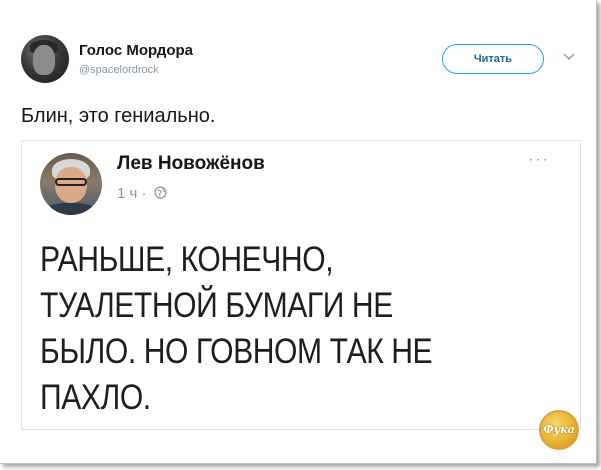  I want to click on watermark-text: Фука, so click(559, 429).